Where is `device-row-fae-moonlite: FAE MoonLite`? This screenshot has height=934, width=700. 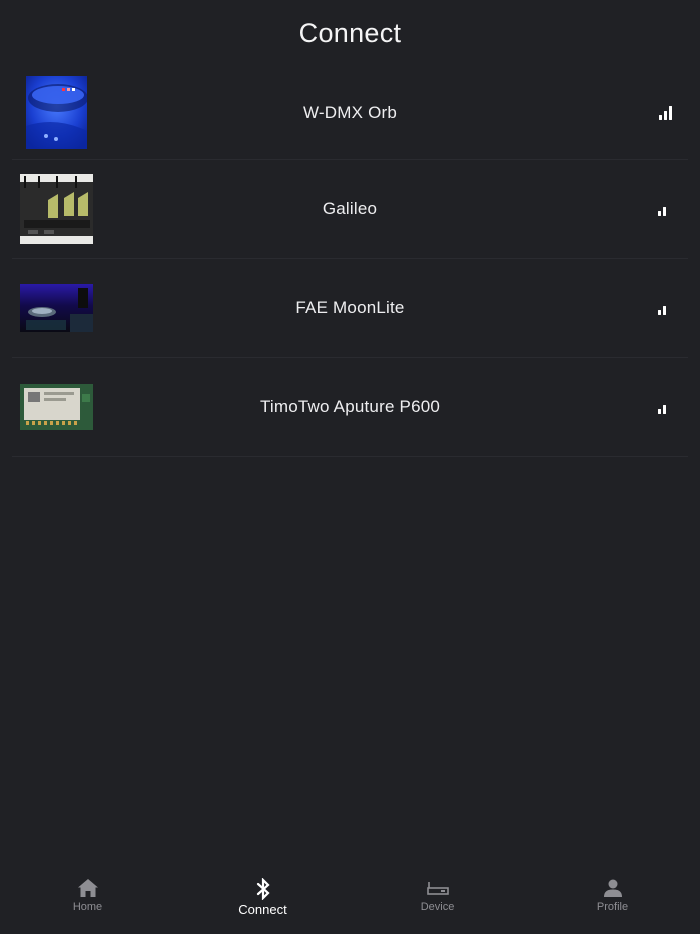 device-row-fae-moonlite: FAE MoonLite is located at coordinates (350, 308).